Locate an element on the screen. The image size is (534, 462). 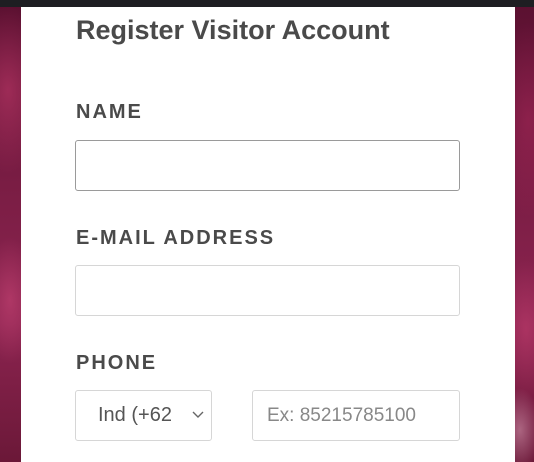
chevron-down-icon is located at coordinates (198, 414).